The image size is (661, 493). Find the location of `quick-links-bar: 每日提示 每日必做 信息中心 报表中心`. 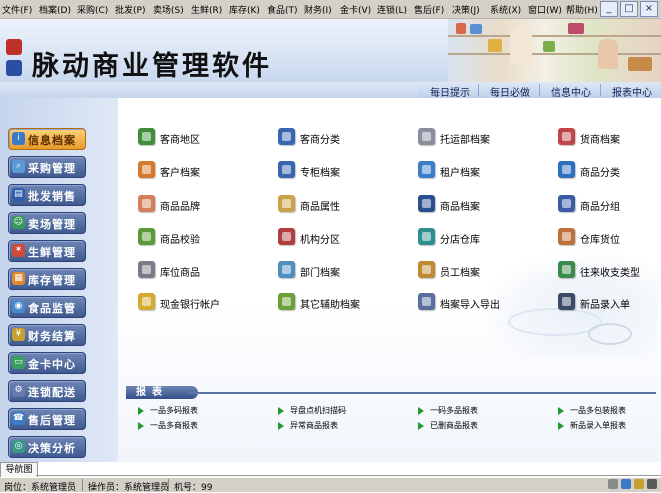

quick-links-bar: 每日提示 每日必做 信息中心 报表中心 is located at coordinates (539, 90).